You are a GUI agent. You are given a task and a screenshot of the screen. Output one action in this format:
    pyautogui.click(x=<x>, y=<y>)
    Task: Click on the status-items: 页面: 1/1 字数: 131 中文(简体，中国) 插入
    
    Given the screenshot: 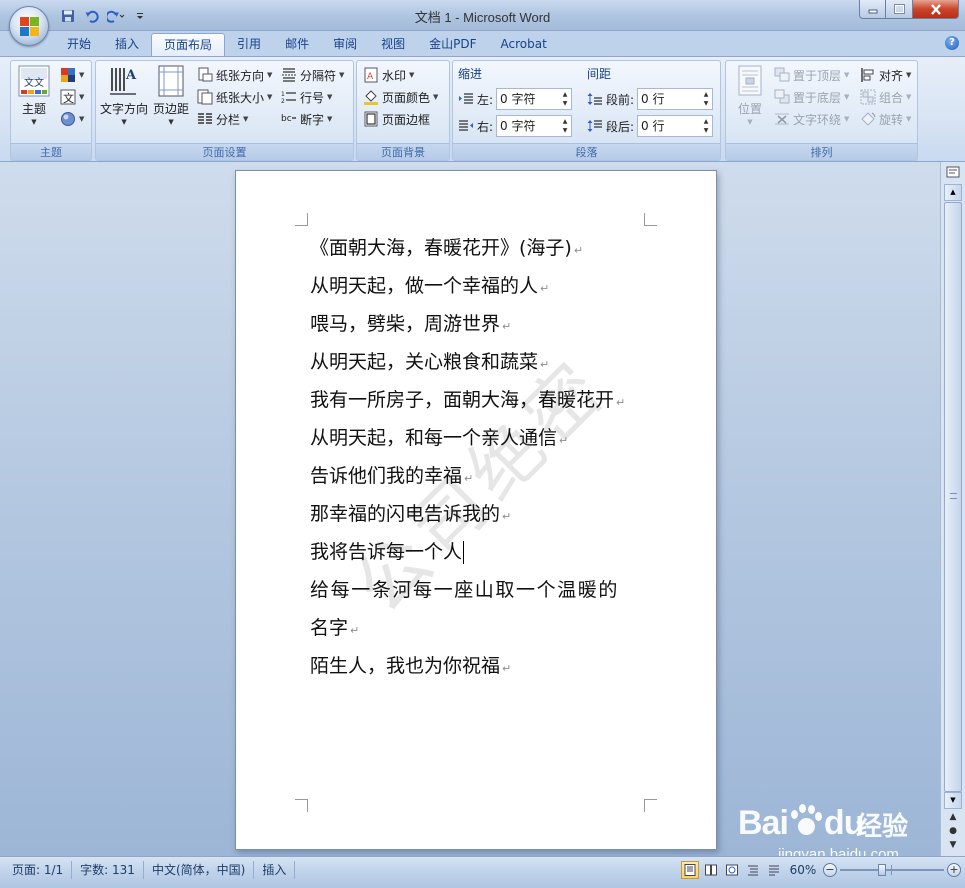 What is the action you would take?
    pyautogui.click(x=150, y=870)
    